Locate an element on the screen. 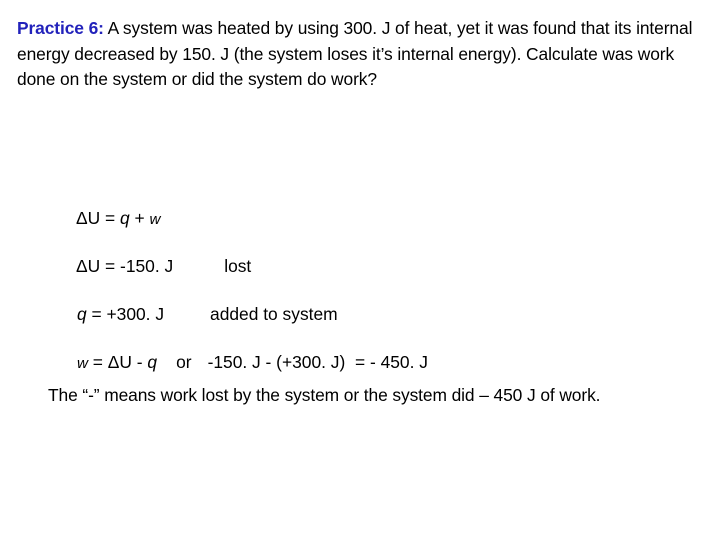 The height and width of the screenshot is (540, 720). work-calculation: -150. J - (+300. J) = - 450. J is located at coordinates (317, 362).